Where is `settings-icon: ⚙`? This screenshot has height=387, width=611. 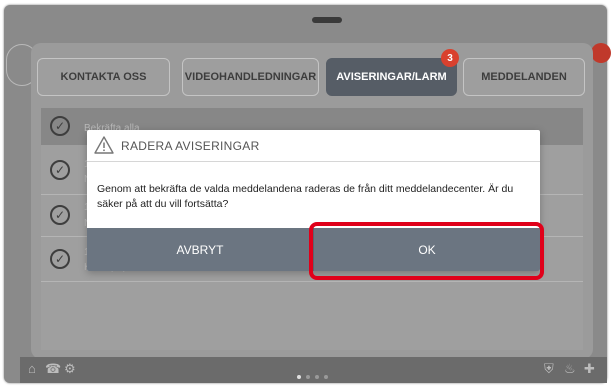
settings-icon: ⚙ is located at coordinates (70, 369).